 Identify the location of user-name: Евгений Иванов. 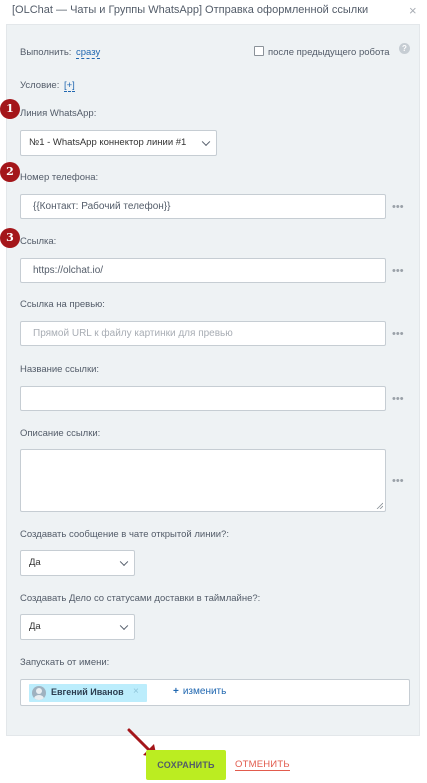
(87, 692).